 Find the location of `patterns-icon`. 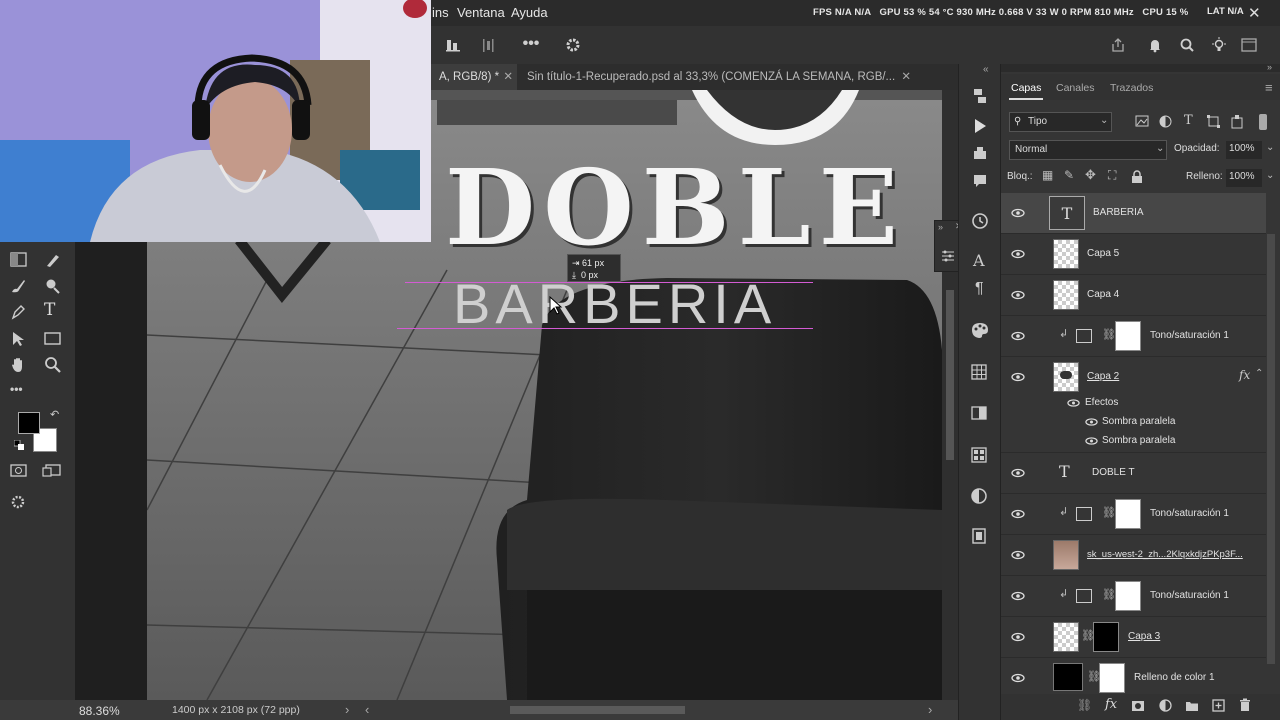

patterns-icon is located at coordinates (979, 455).